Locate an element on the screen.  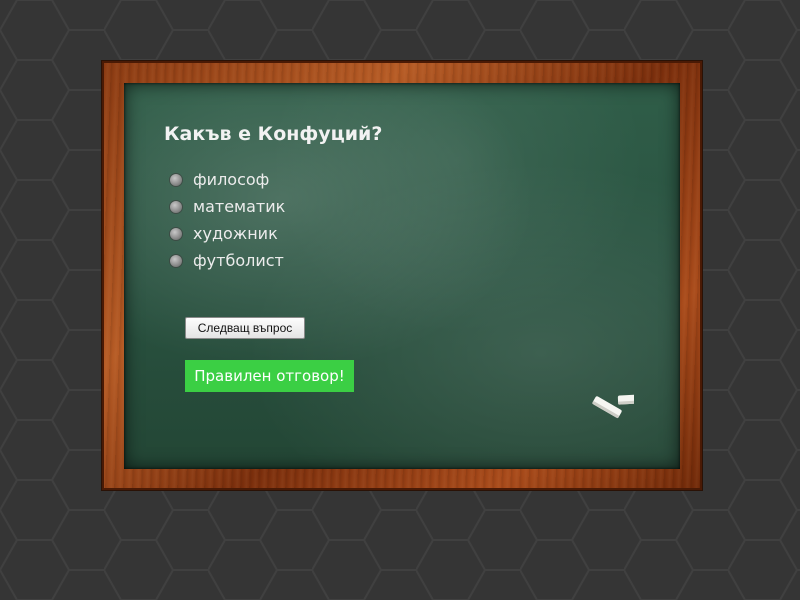
answer-label: художник is located at coordinates (235, 233).